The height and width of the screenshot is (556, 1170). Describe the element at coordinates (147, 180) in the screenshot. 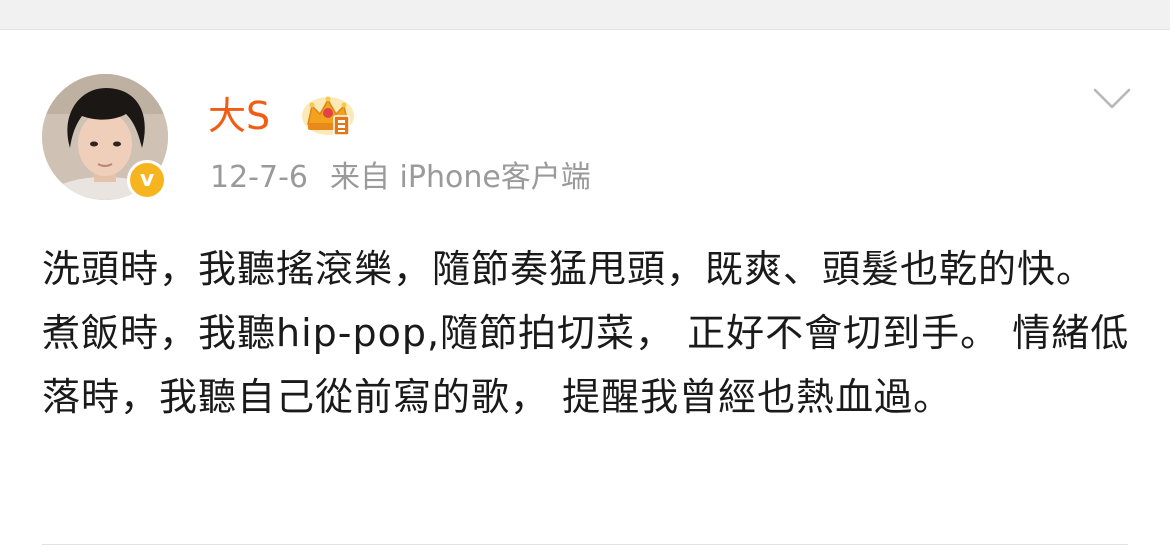

I see `verified-v-icon: v` at that location.